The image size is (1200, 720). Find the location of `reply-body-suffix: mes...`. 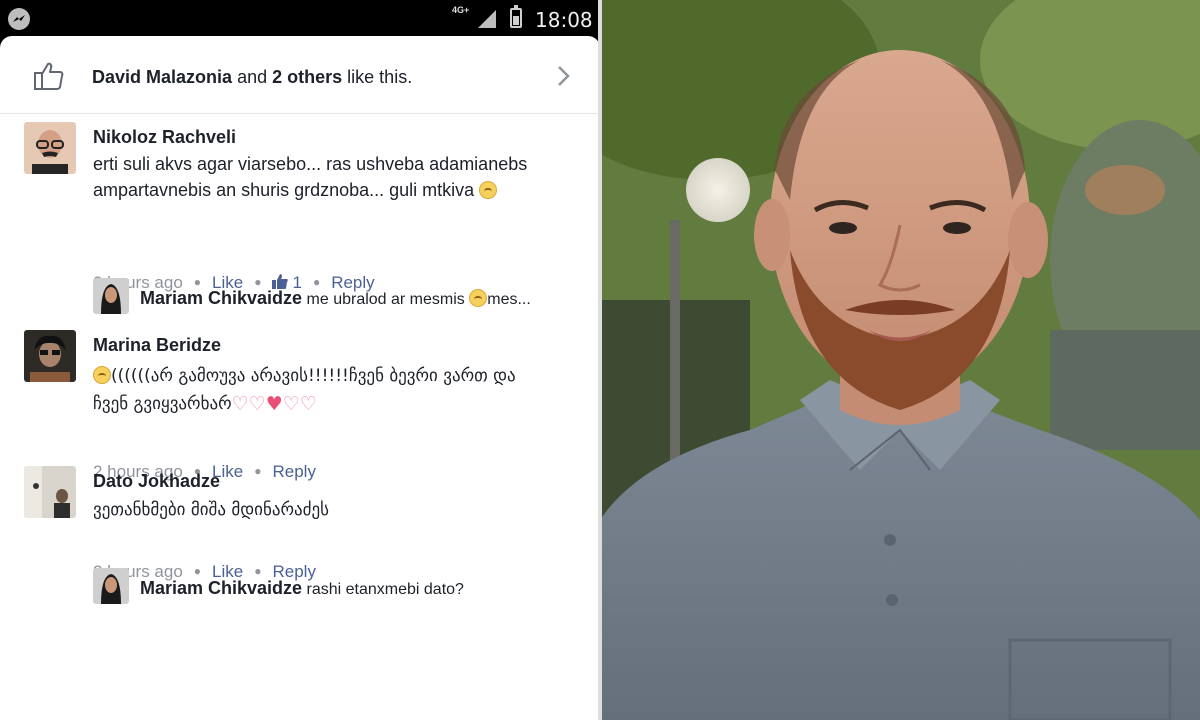

reply-body-suffix: mes... is located at coordinates (509, 299).